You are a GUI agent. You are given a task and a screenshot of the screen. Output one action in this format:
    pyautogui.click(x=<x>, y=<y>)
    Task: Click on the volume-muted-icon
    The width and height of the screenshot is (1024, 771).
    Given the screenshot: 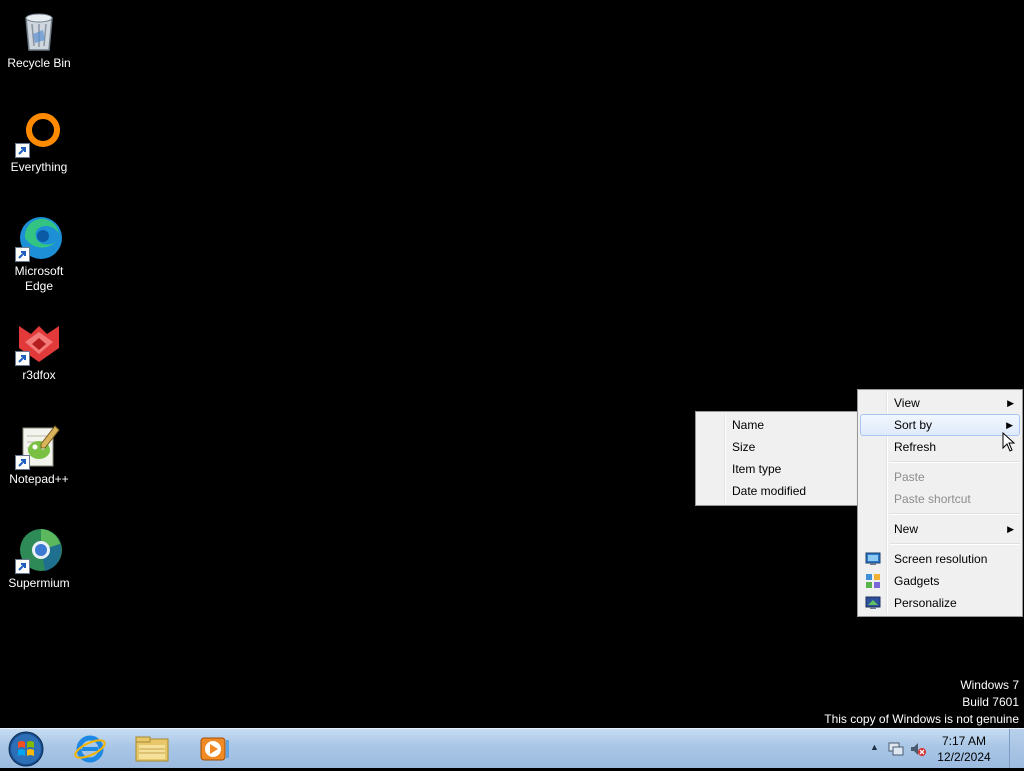 What is the action you would take?
    pyautogui.click(x=918, y=749)
    